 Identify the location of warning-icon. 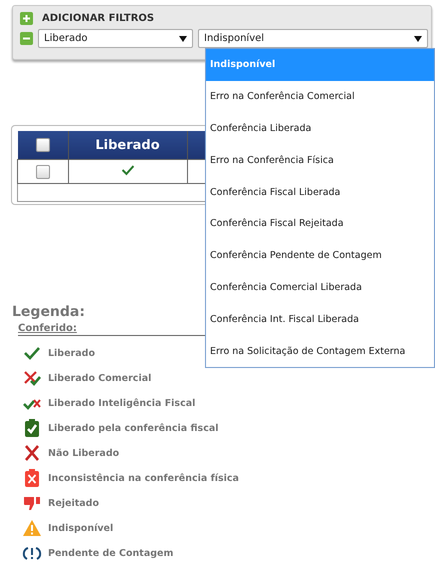
(32, 528).